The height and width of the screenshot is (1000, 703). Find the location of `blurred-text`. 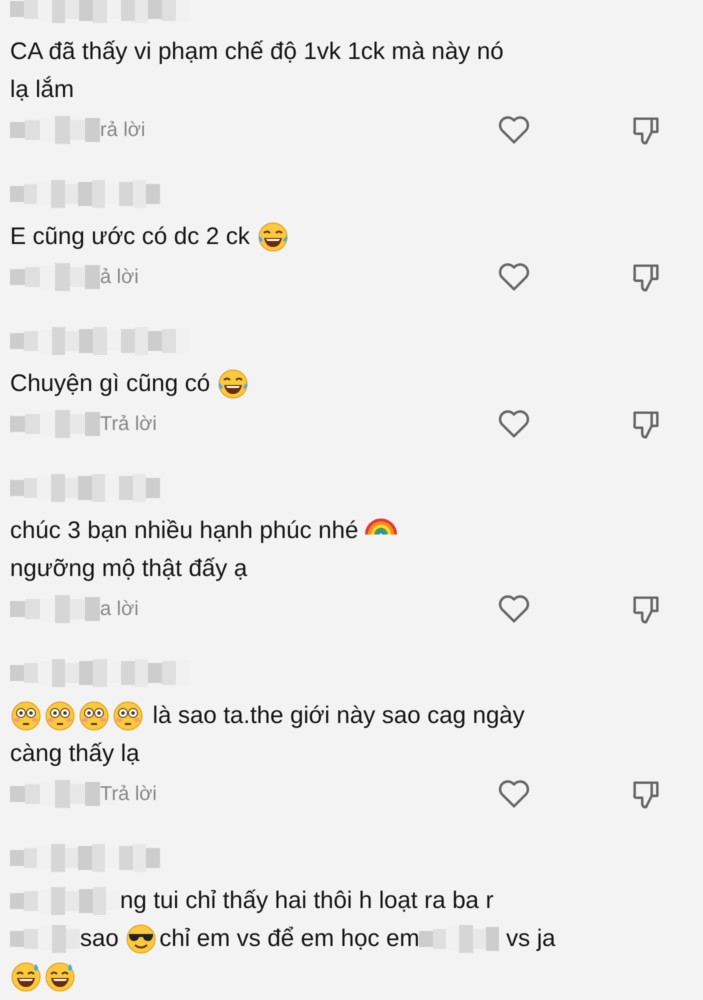

blurred-text is located at coordinates (45, 939).